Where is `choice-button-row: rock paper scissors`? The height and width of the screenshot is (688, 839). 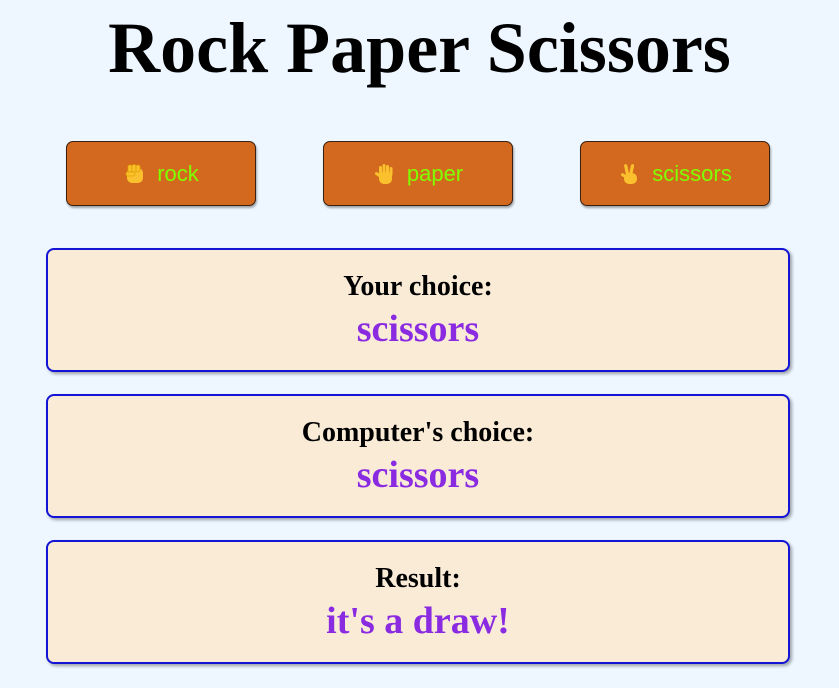 choice-button-row: rock paper scissors is located at coordinates (419, 174).